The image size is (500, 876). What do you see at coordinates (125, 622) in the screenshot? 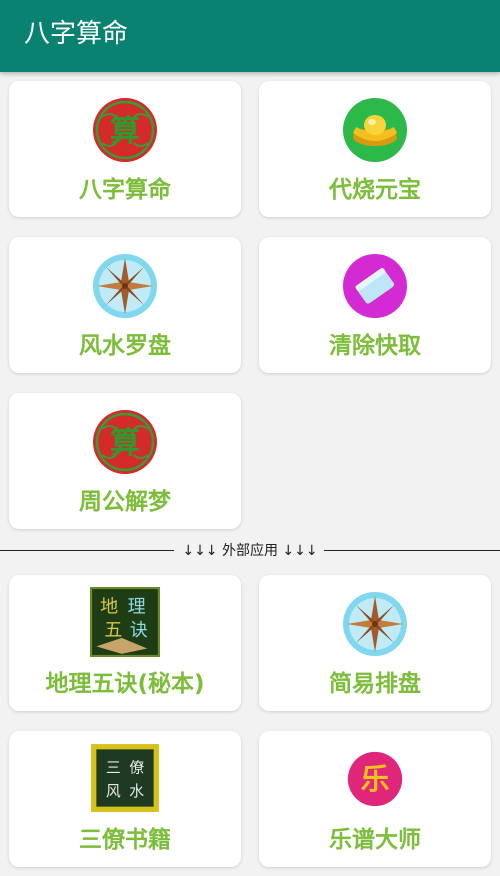
I see `dili-wujue-book-icon: 地 理 五 诀` at bounding box center [125, 622].